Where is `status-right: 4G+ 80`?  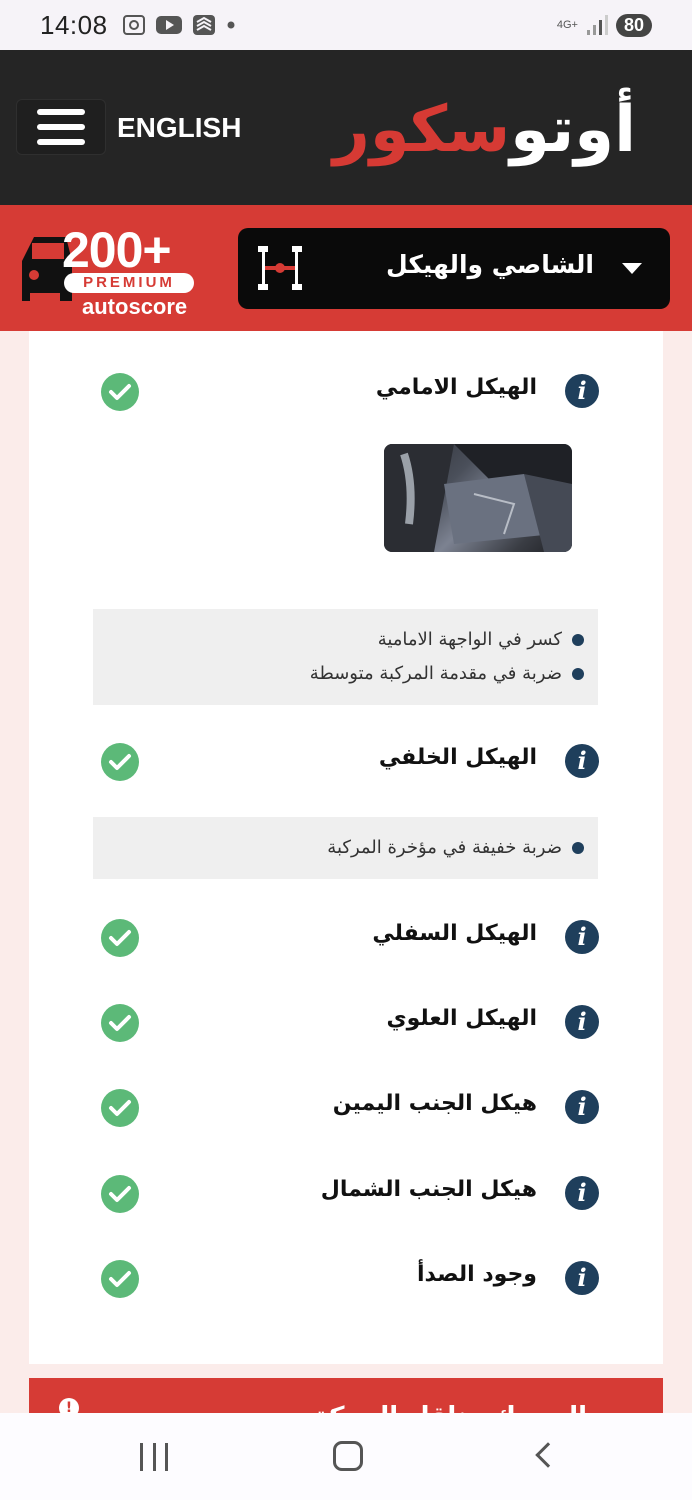
status-right: 4G+ 80 is located at coordinates (604, 25).